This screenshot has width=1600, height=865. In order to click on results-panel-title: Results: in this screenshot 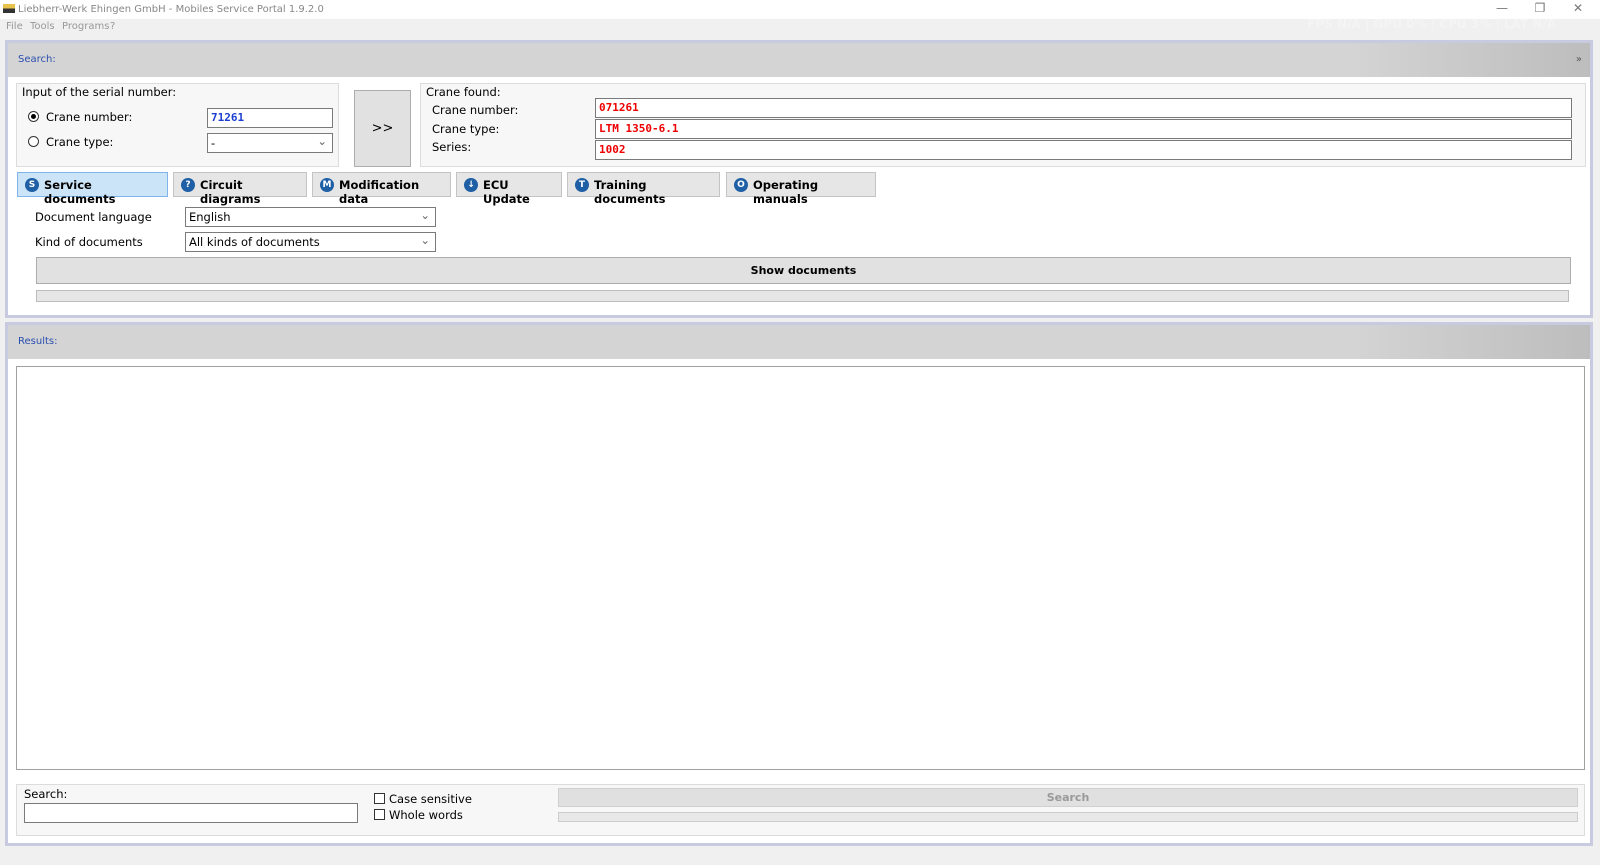, I will do `click(38, 341)`.